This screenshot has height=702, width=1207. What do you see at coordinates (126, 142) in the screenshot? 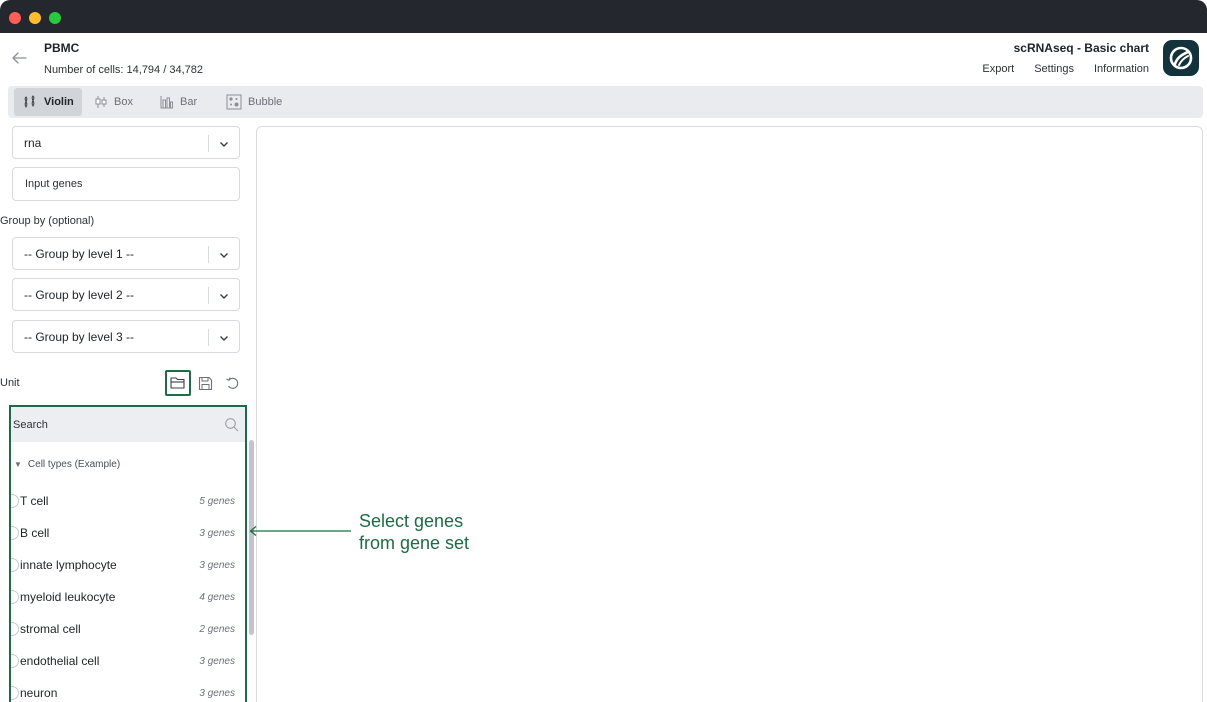
I see `assay-select: rna` at bounding box center [126, 142].